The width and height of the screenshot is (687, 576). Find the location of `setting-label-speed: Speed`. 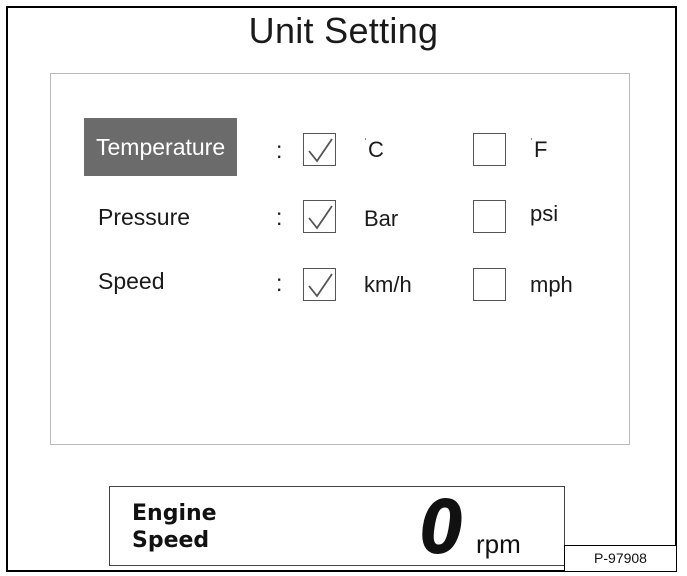

setting-label-speed: Speed is located at coordinates (131, 281).